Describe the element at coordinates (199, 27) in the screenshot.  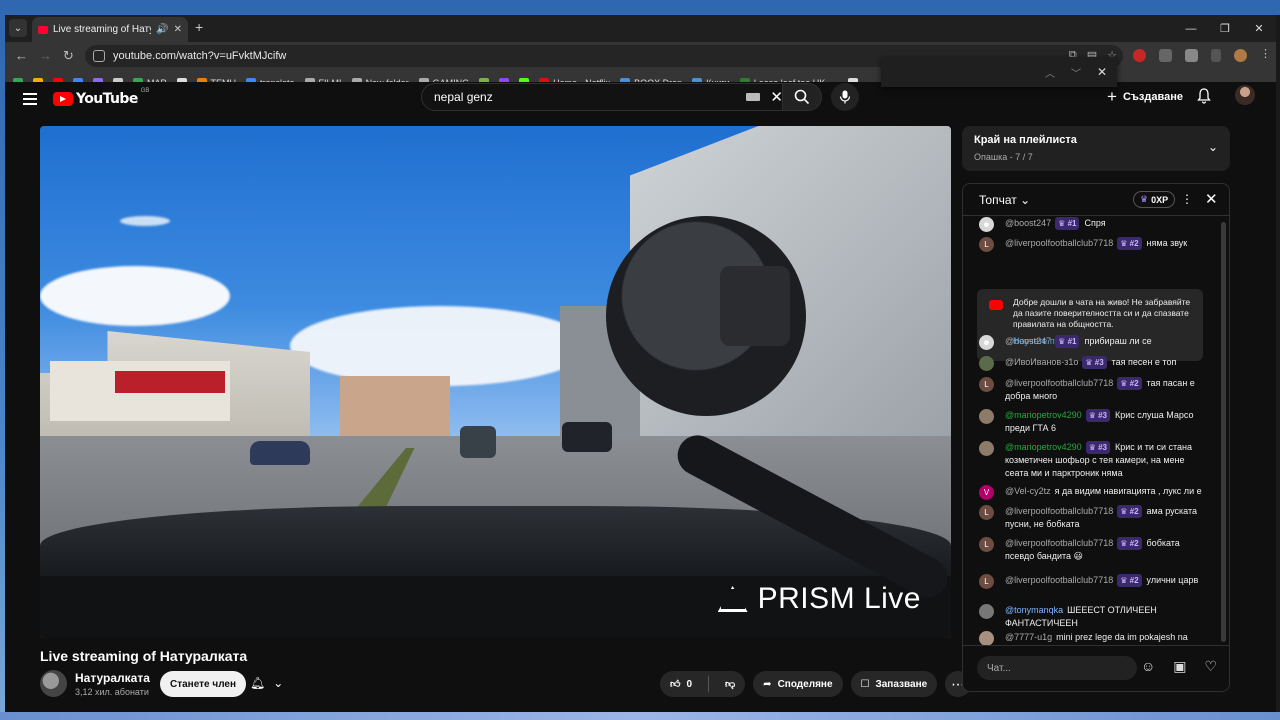
I see `new-tab-button: +` at that location.